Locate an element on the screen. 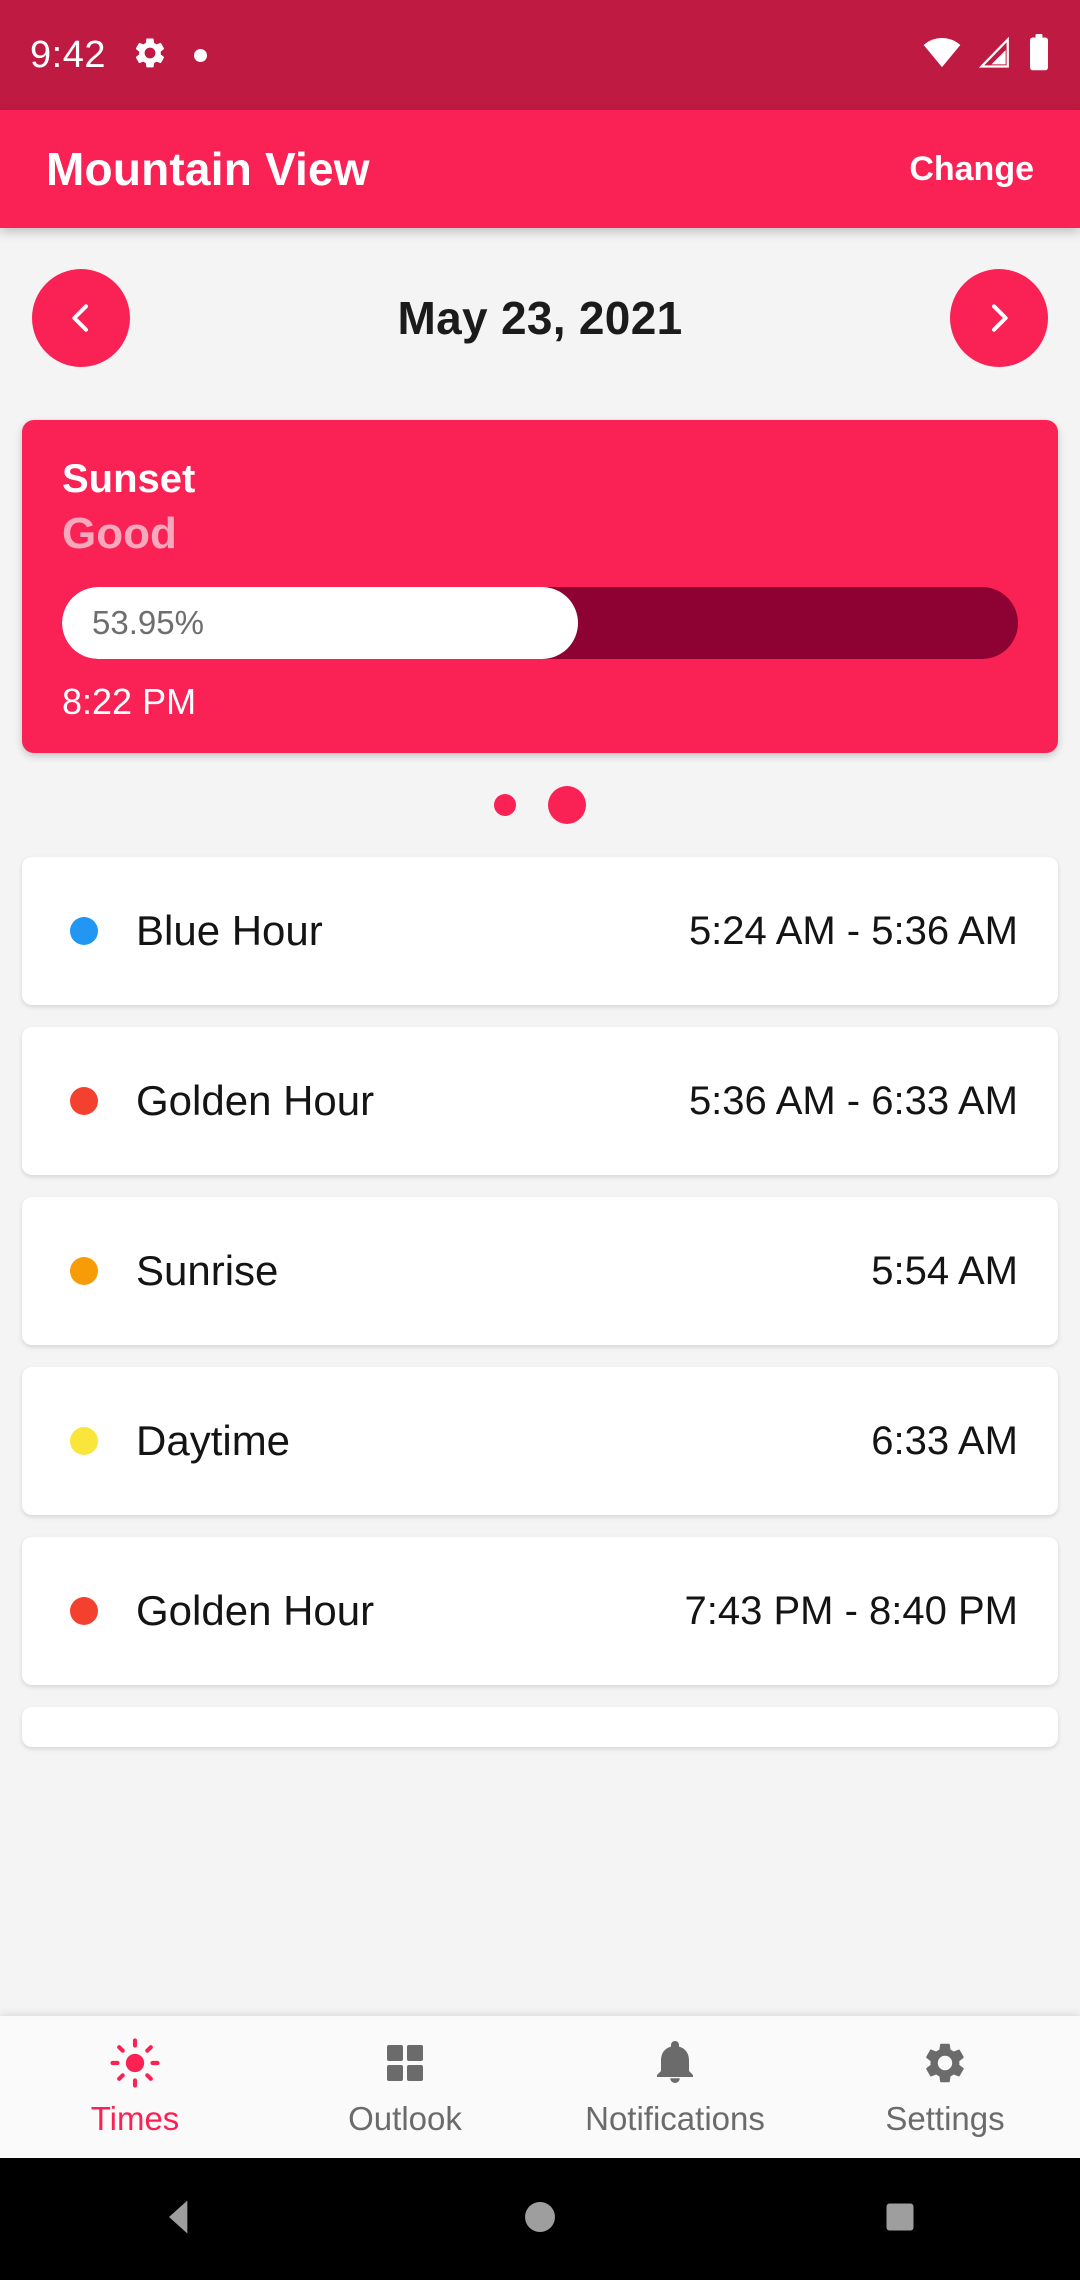 This screenshot has width=1080, height=2280. nav-item-notifications: Notifications is located at coordinates (675, 2087).